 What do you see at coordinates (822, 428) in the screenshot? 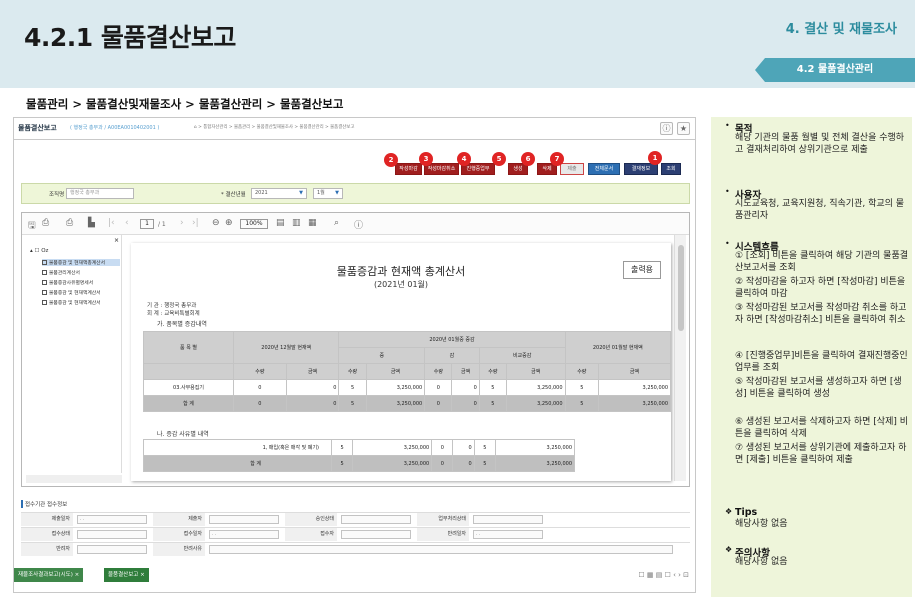
I see `flow-step: ⑥ 생성된 보고서를 삭제하고자 하면 [삭제] 비튼을 클릭하여 삭제` at bounding box center [822, 428].